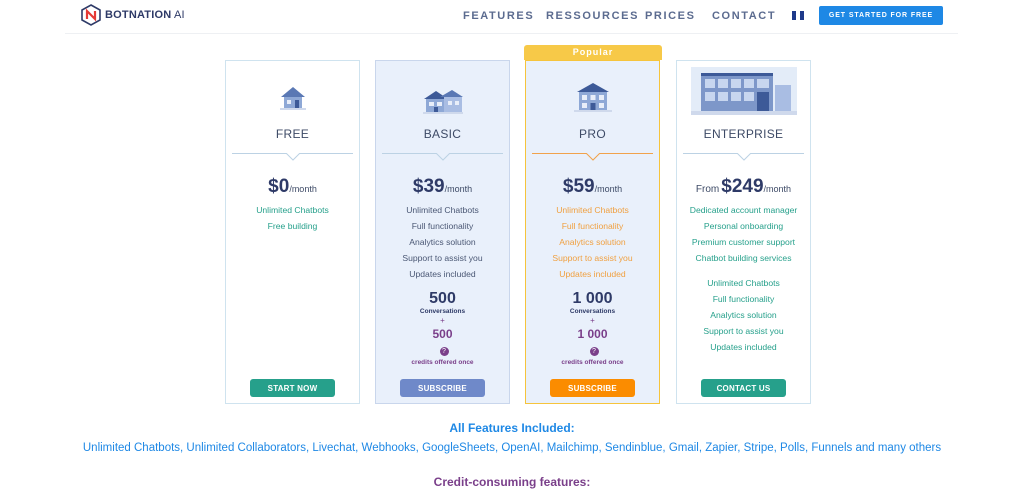 The width and height of the screenshot is (1024, 489). I want to click on service-item: Dedicated account manager, so click(743, 210).